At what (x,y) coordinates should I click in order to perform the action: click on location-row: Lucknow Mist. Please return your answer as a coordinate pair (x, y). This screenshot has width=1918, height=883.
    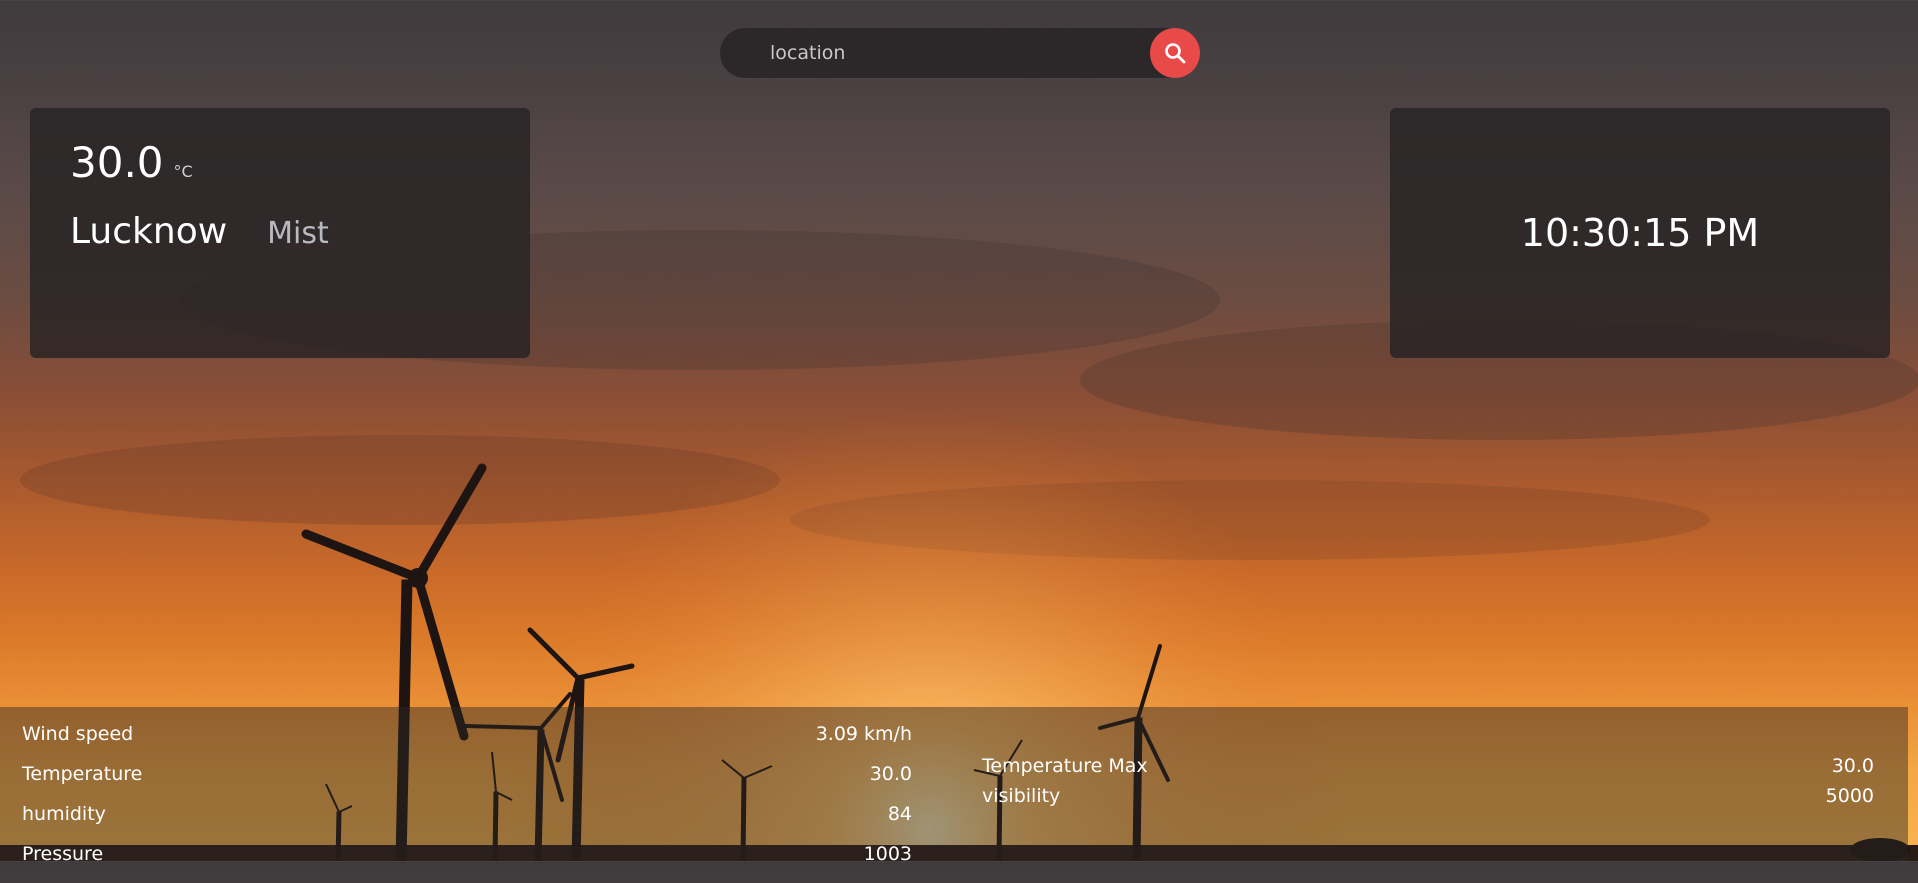
    Looking at the image, I should click on (199, 231).